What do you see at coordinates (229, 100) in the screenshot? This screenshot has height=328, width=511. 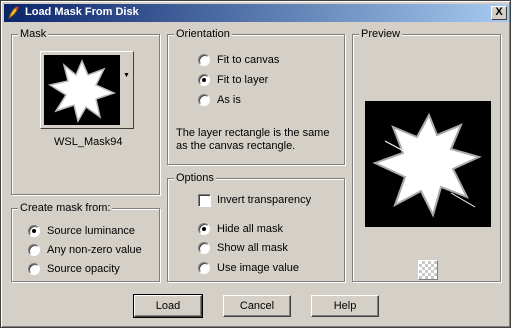 I see `radio-label: As is` at bounding box center [229, 100].